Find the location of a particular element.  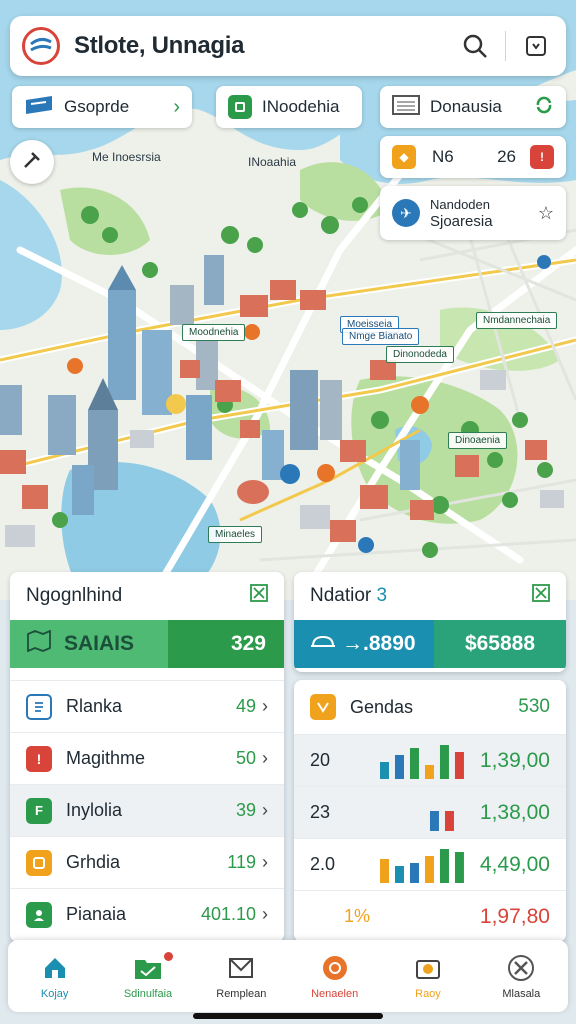

tools-icon is located at coordinates (521, 968).